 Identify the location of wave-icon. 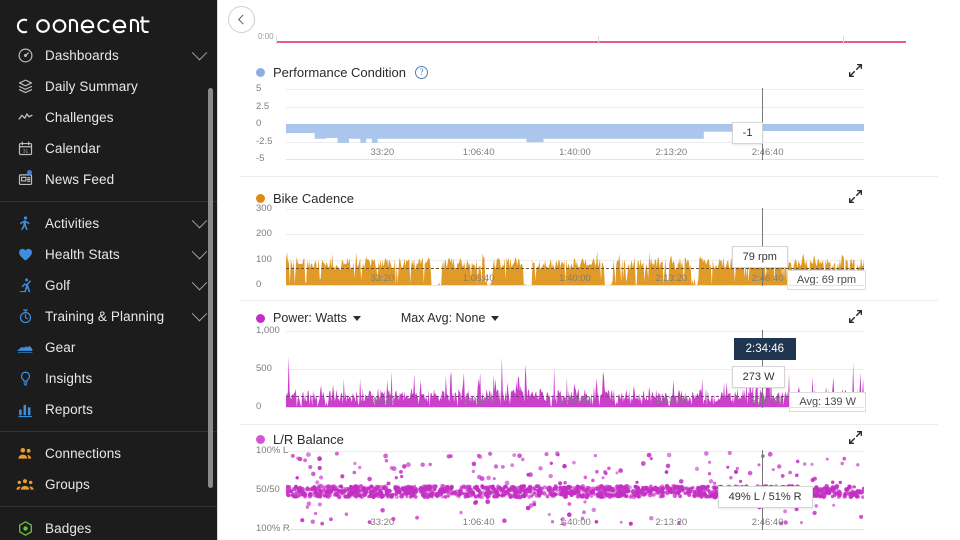
(25, 118).